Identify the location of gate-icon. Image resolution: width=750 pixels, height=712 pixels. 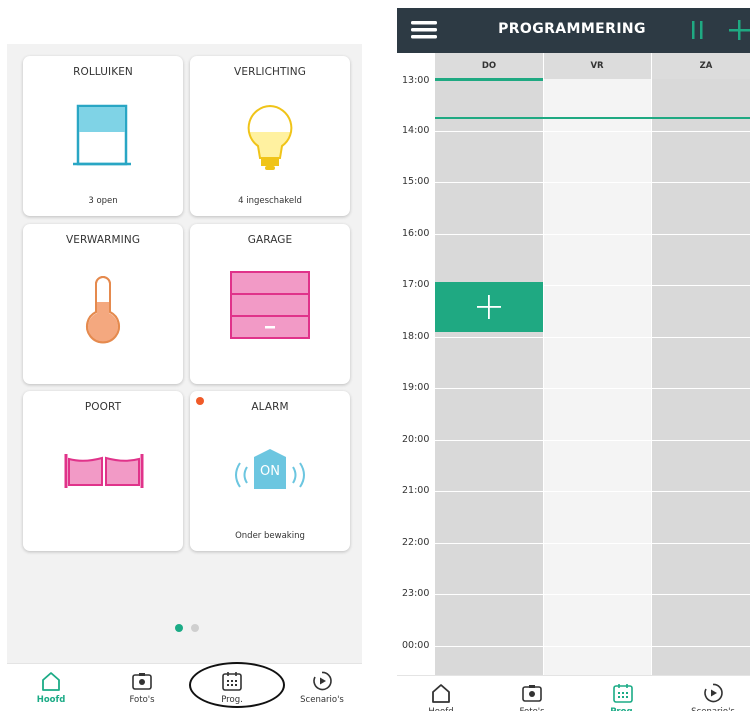
(104, 471).